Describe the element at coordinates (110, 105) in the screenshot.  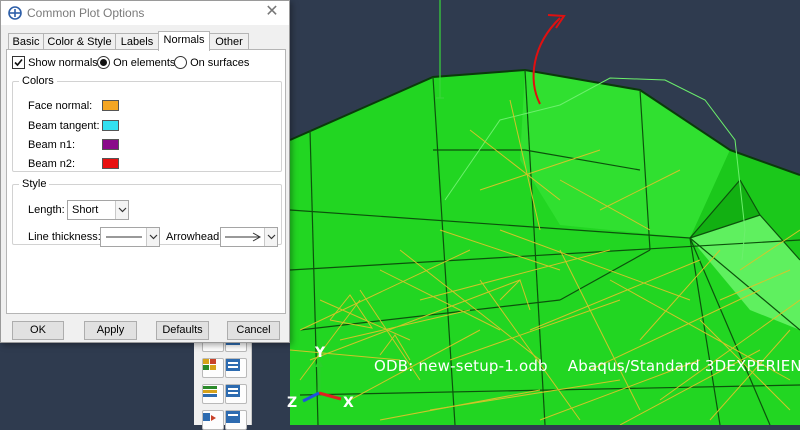
I see `face-normal-swatch` at that location.